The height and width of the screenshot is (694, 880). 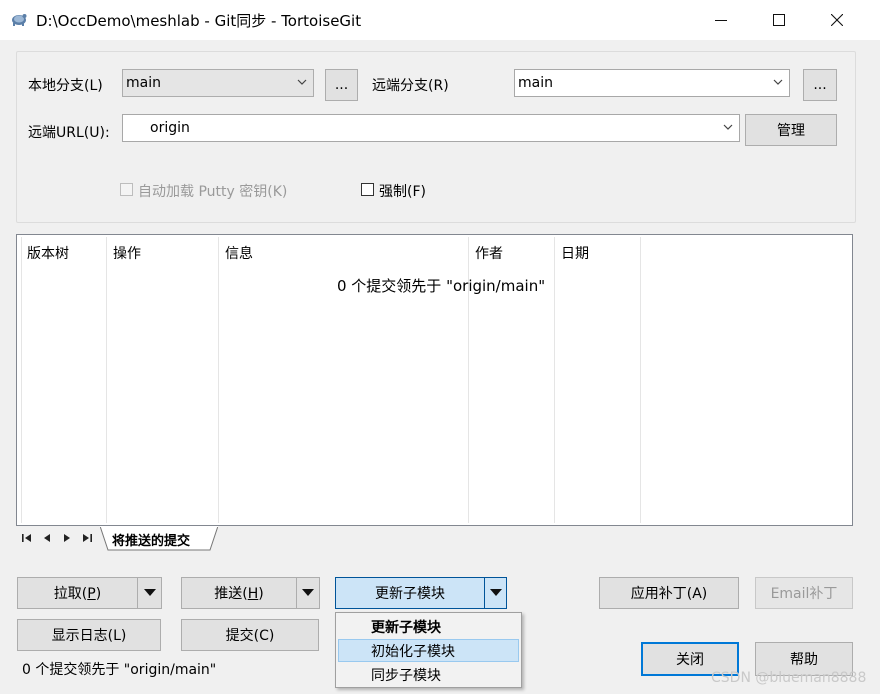 I want to click on status-text: 0 个提交领先于 "origin/main", so click(x=119, y=670).